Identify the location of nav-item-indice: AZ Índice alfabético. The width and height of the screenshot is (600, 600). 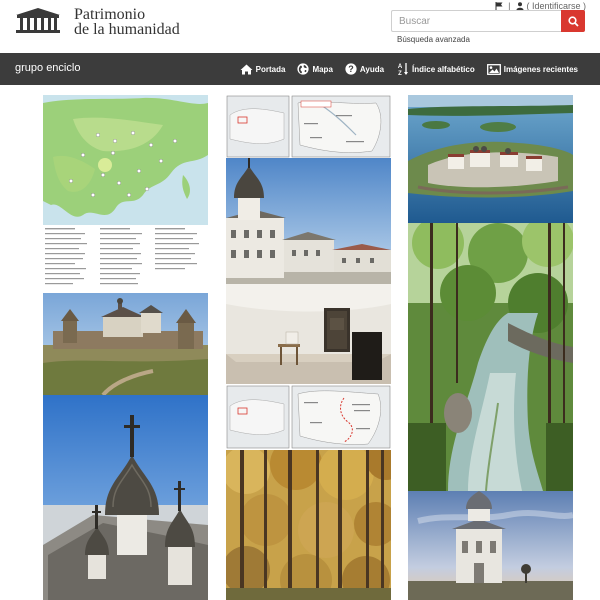
(435, 69).